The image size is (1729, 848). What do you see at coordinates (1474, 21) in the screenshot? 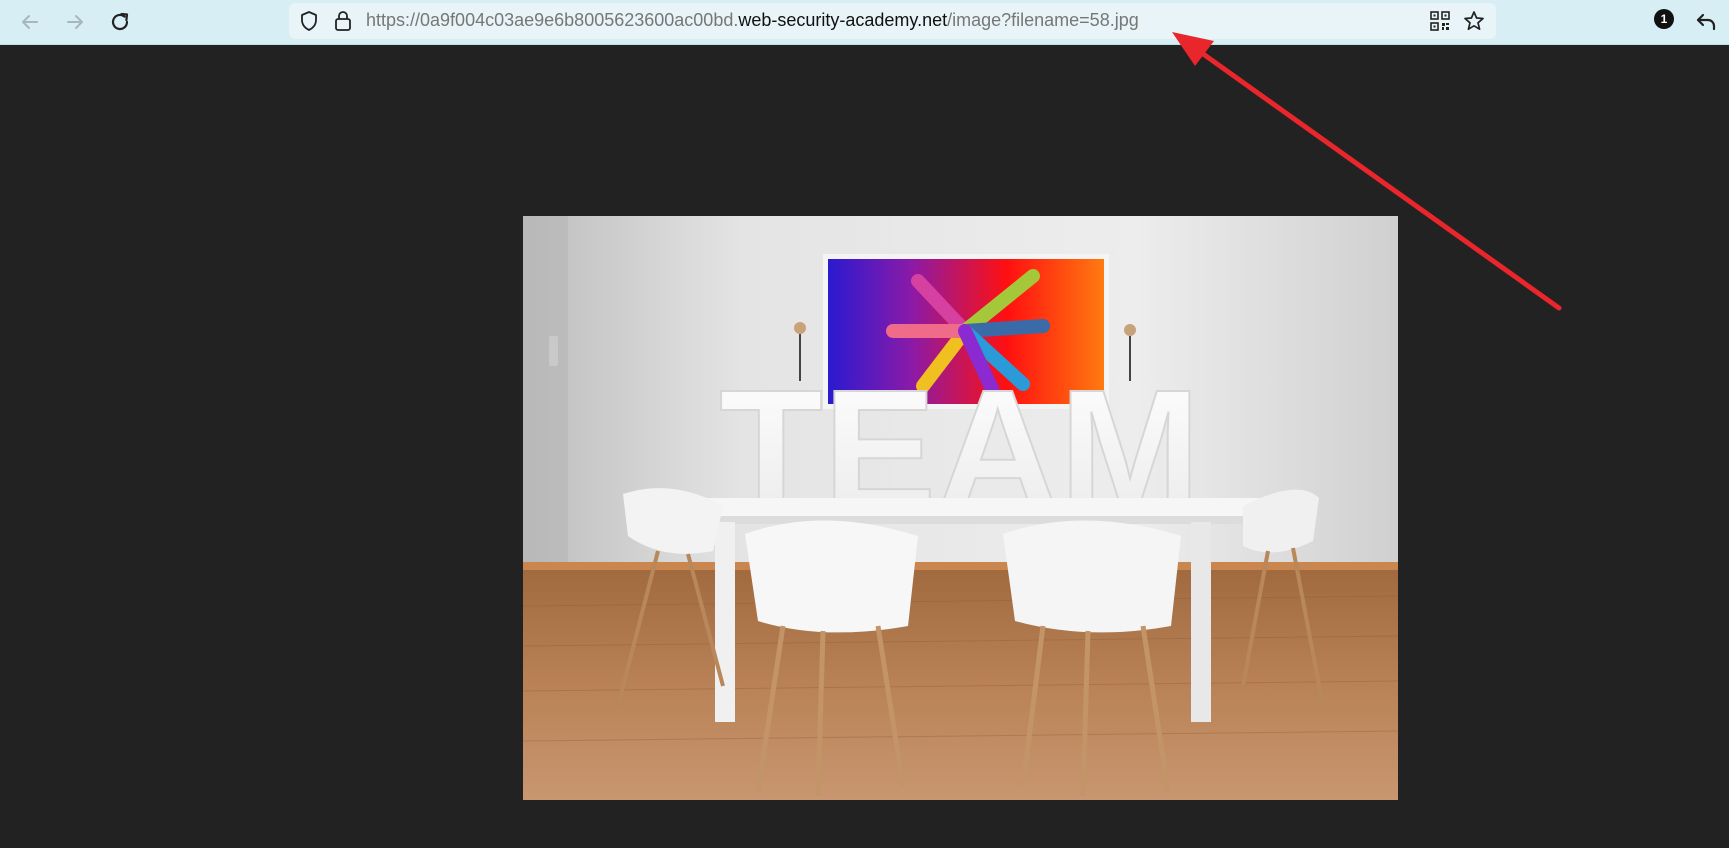
I see `bookmark-star-icon` at bounding box center [1474, 21].